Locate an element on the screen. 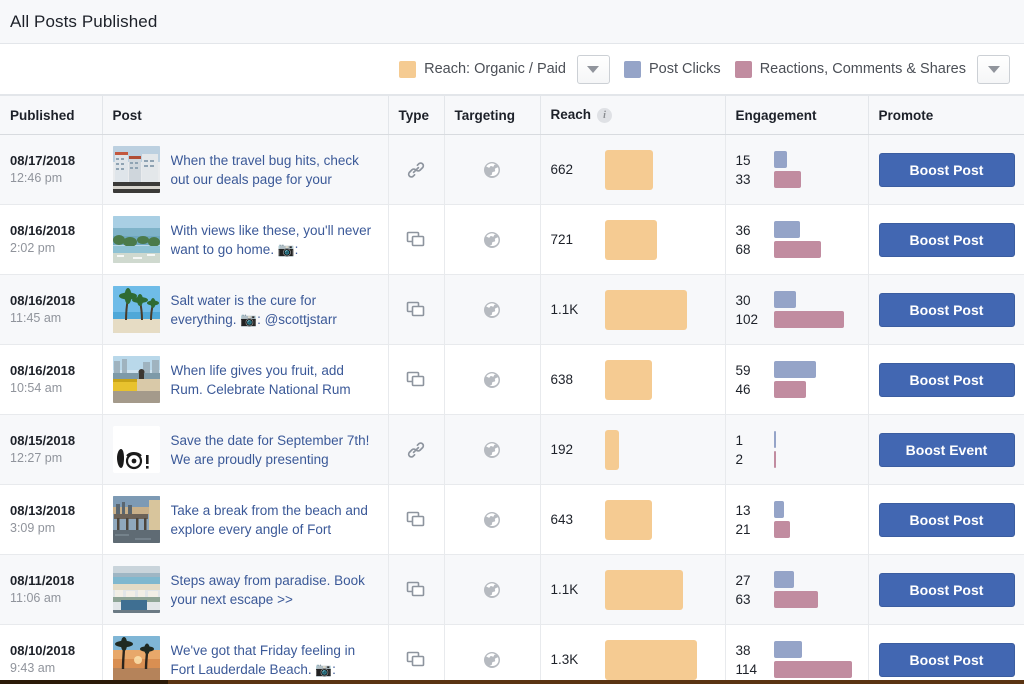 The width and height of the screenshot is (1024, 684). column-header-promote-label: Promote is located at coordinates (906, 115).